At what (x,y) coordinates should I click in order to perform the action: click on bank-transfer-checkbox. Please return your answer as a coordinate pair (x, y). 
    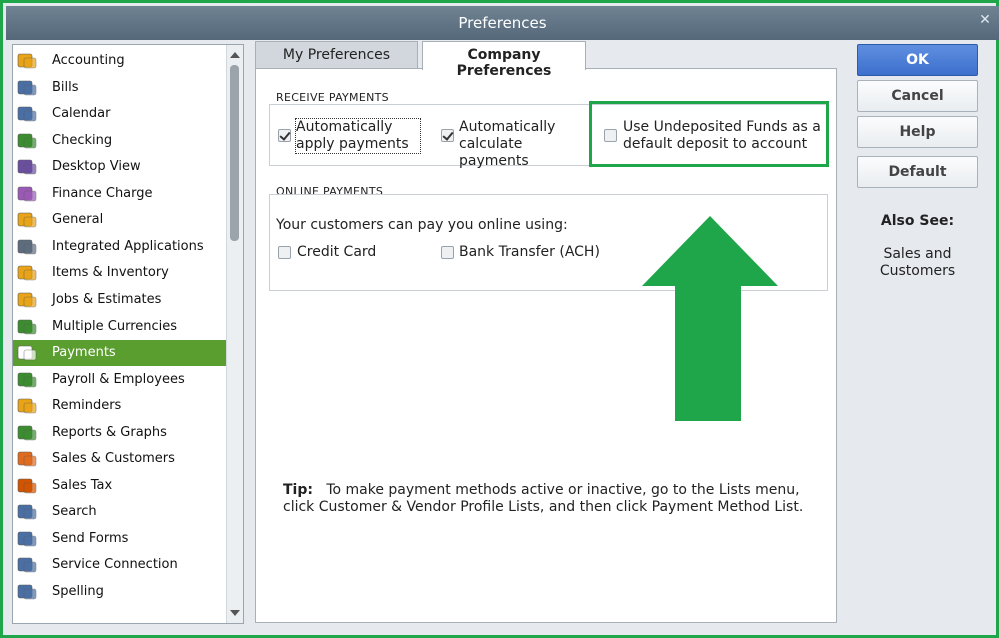
    Looking at the image, I should click on (447, 252).